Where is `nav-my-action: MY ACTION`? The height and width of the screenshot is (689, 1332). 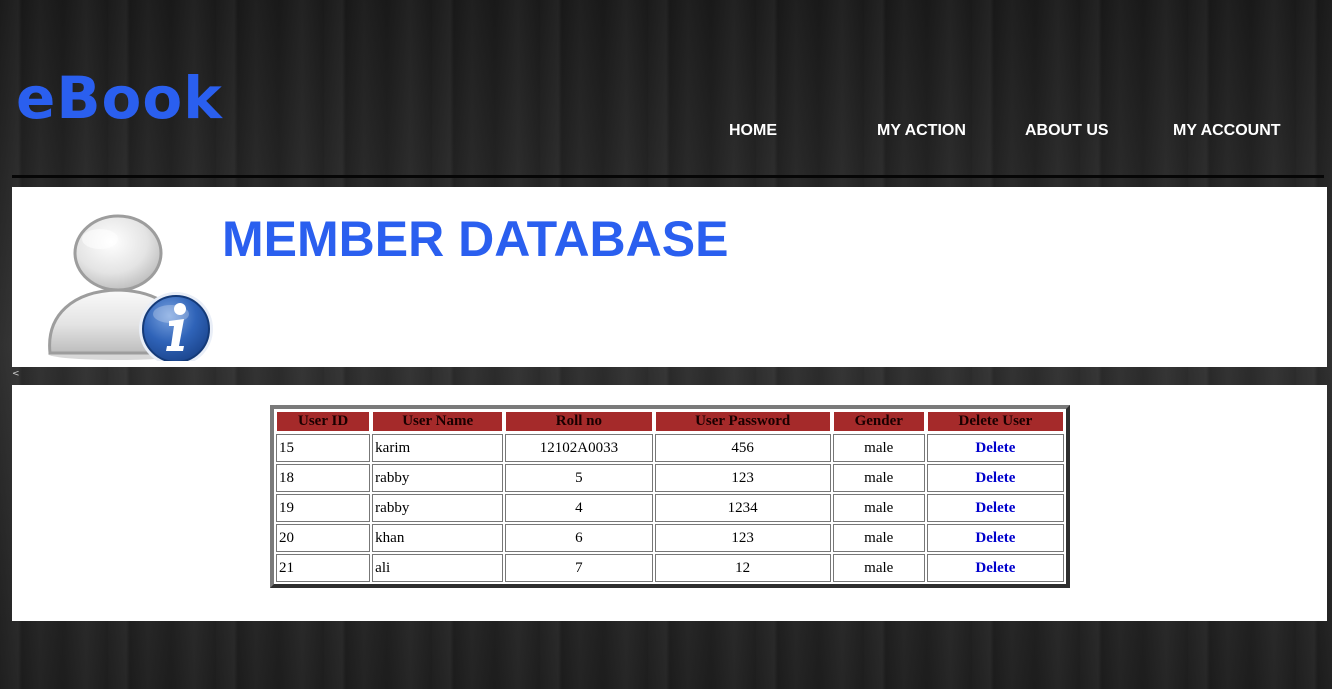 nav-my-action: MY ACTION is located at coordinates (921, 131).